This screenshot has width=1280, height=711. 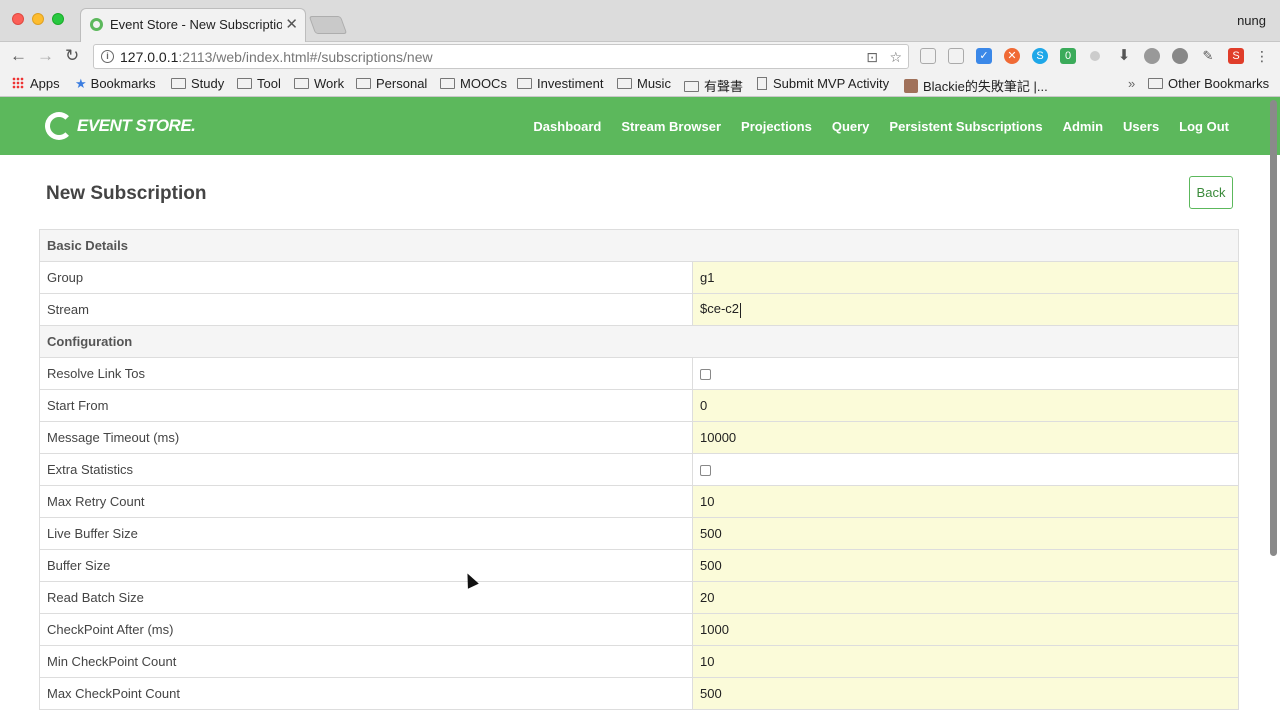 I want to click on table-row: Buffer Size 500, so click(x=639, y=565).